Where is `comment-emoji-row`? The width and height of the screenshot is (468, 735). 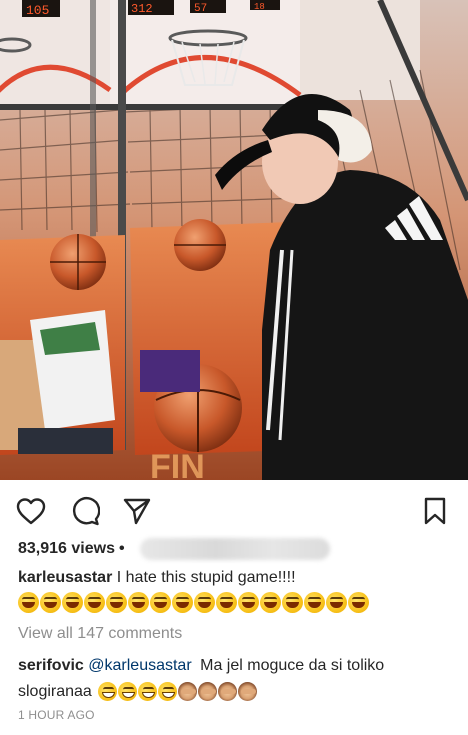 comment-emoji-row is located at coordinates (177, 691).